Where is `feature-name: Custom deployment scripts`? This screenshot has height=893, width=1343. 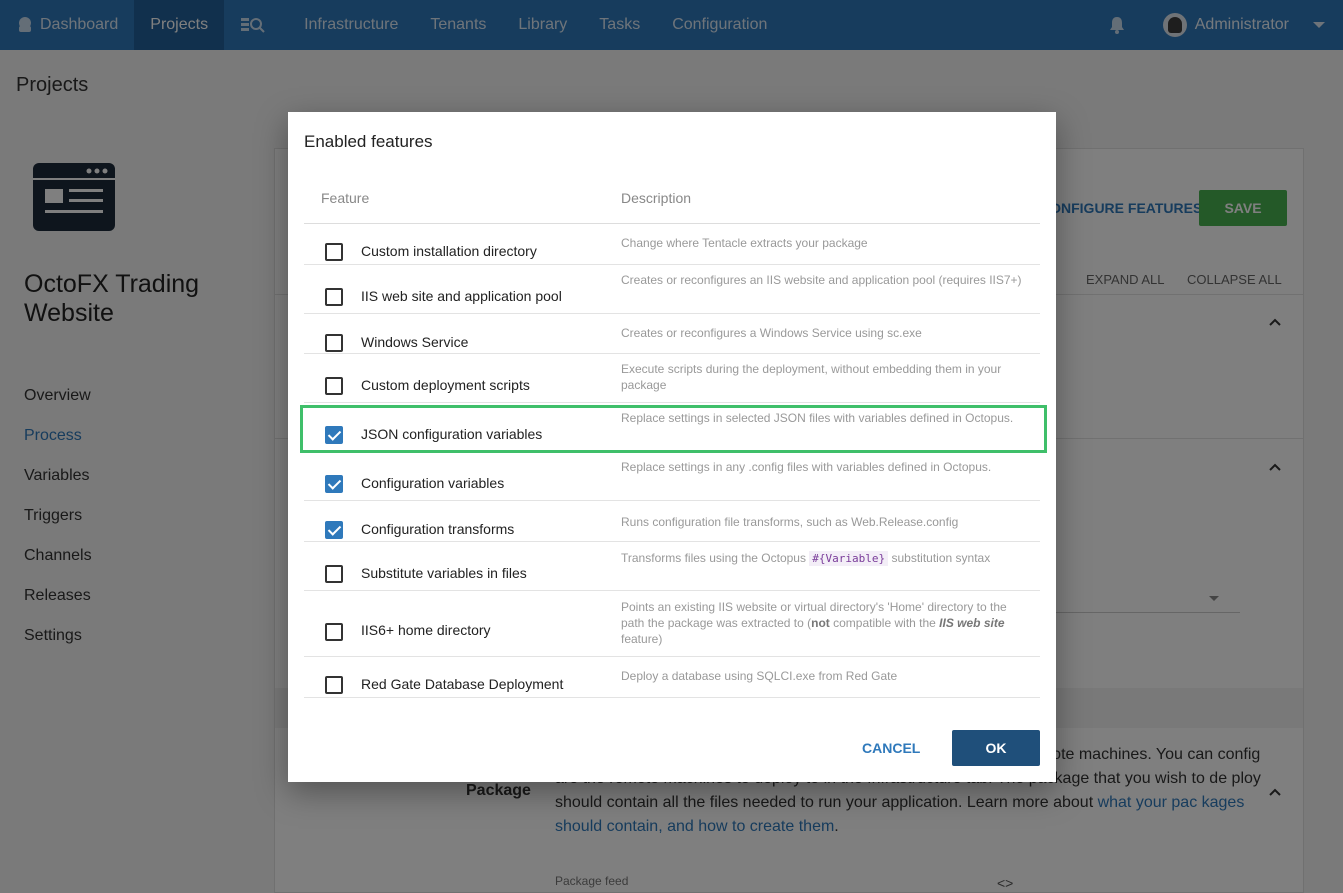
feature-name: Custom deployment scripts is located at coordinates (445, 385).